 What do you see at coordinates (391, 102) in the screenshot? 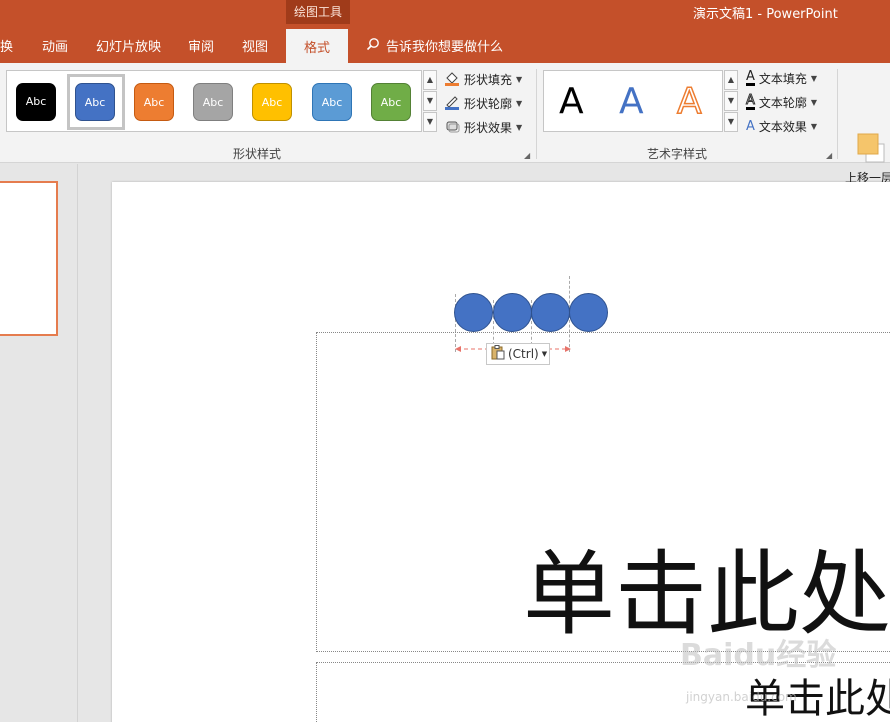
I see `shape-style-green: Abc` at bounding box center [391, 102].